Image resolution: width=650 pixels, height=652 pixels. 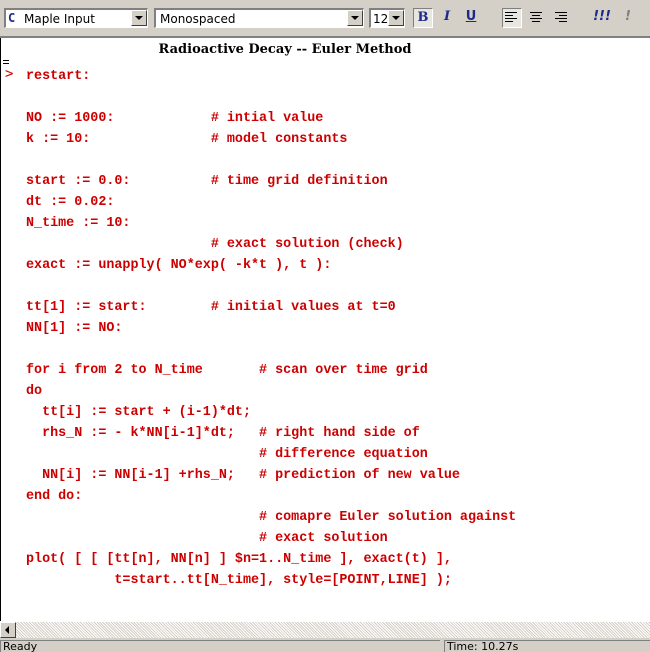 I want to click on align-right-icon, so click(x=562, y=18).